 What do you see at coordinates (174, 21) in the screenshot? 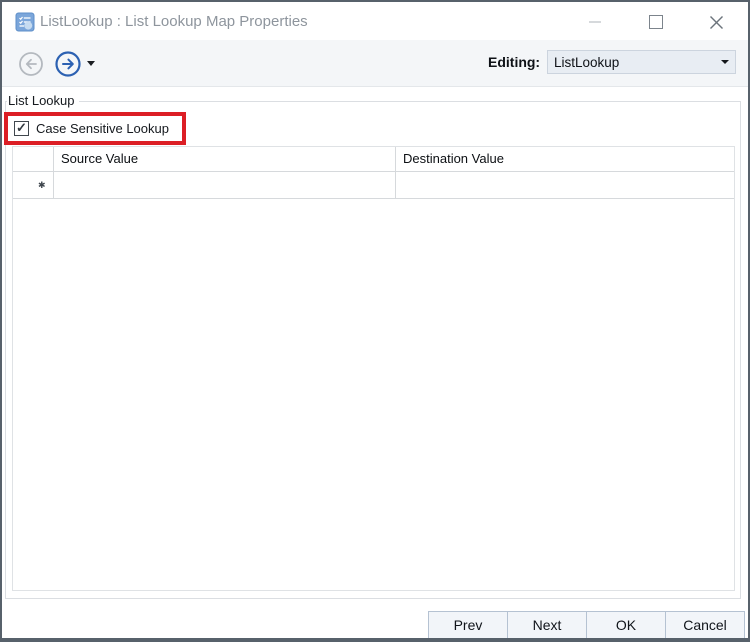
I see `window-title: ListLookup : List Lookup Map Properties` at bounding box center [174, 21].